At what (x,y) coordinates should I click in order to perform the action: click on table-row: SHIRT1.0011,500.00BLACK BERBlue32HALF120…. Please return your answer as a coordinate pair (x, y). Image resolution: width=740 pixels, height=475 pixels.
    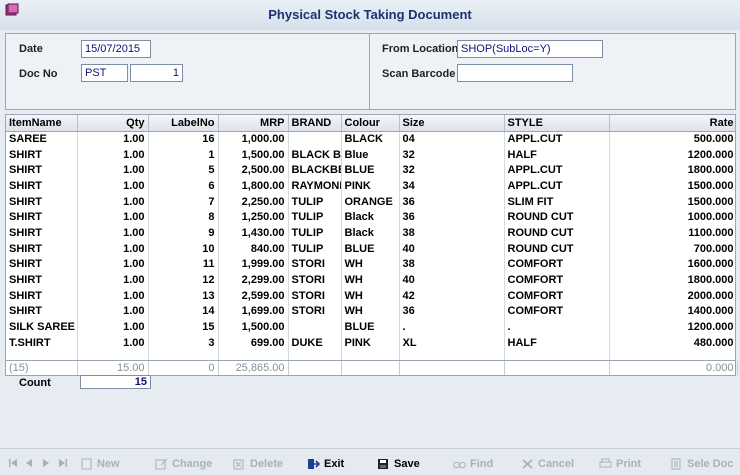
    Looking at the image, I should click on (370, 154).